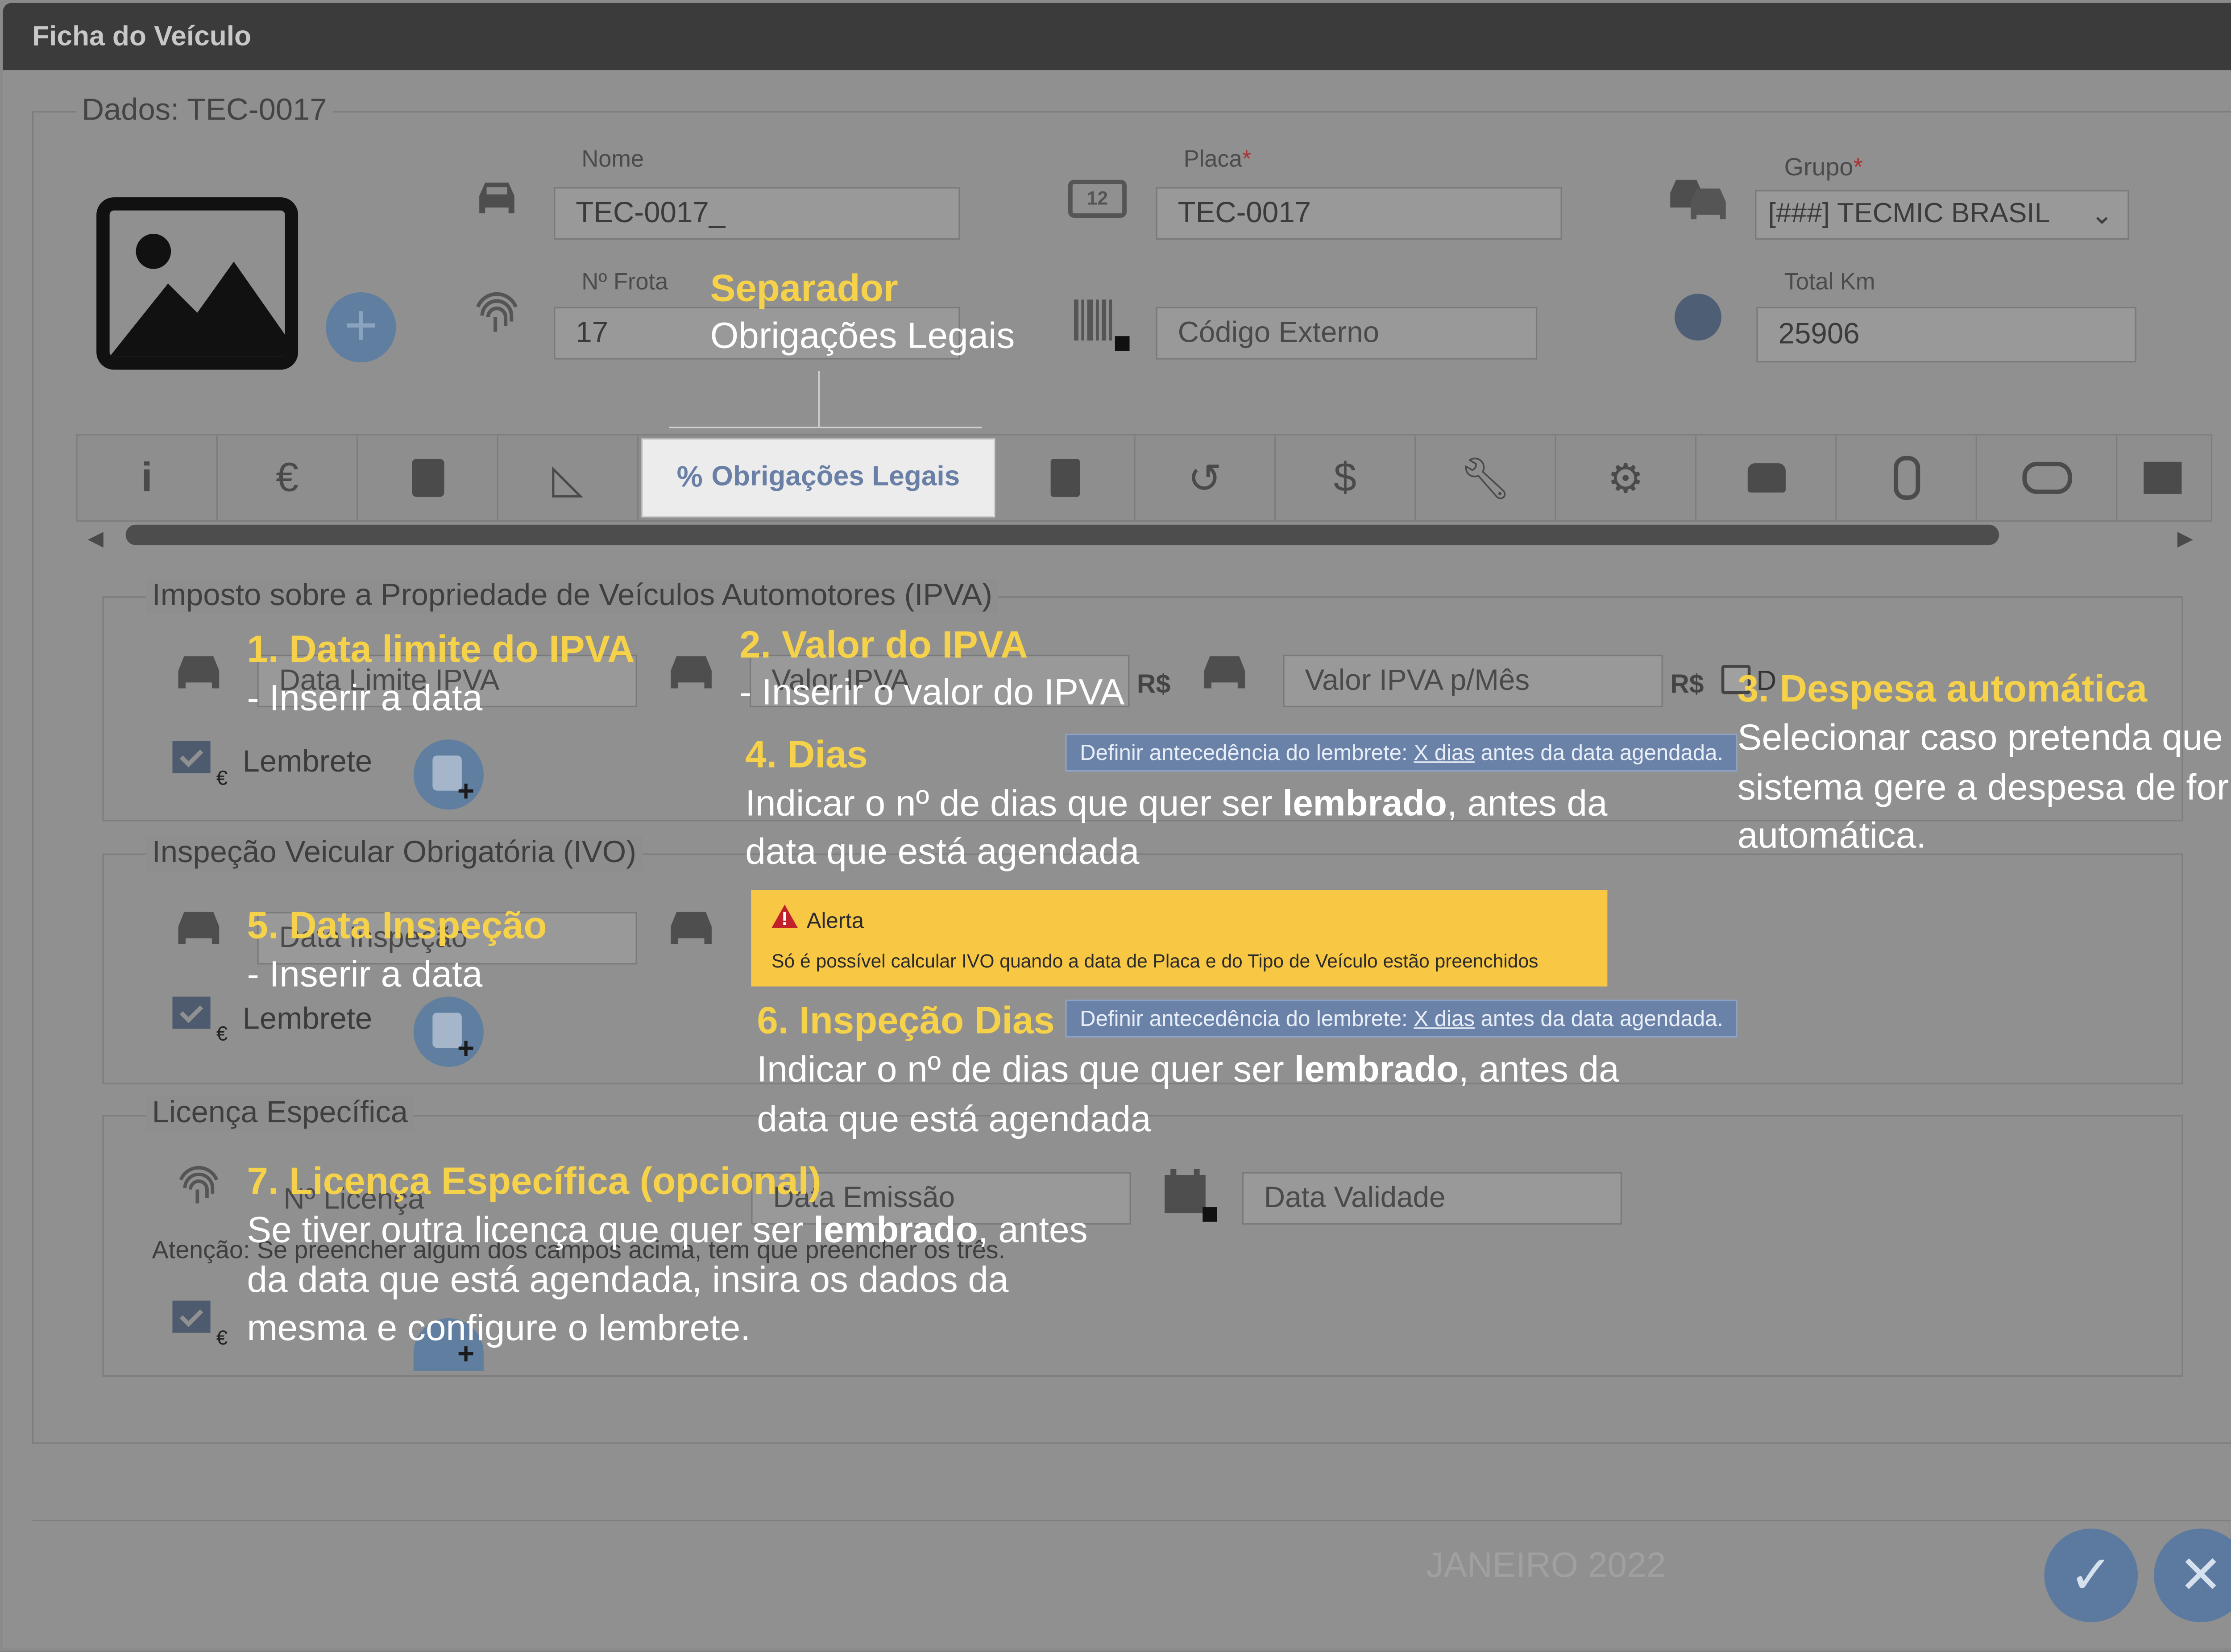 The height and width of the screenshot is (1652, 2231). I want to click on cars-group-icon, so click(1699, 199).